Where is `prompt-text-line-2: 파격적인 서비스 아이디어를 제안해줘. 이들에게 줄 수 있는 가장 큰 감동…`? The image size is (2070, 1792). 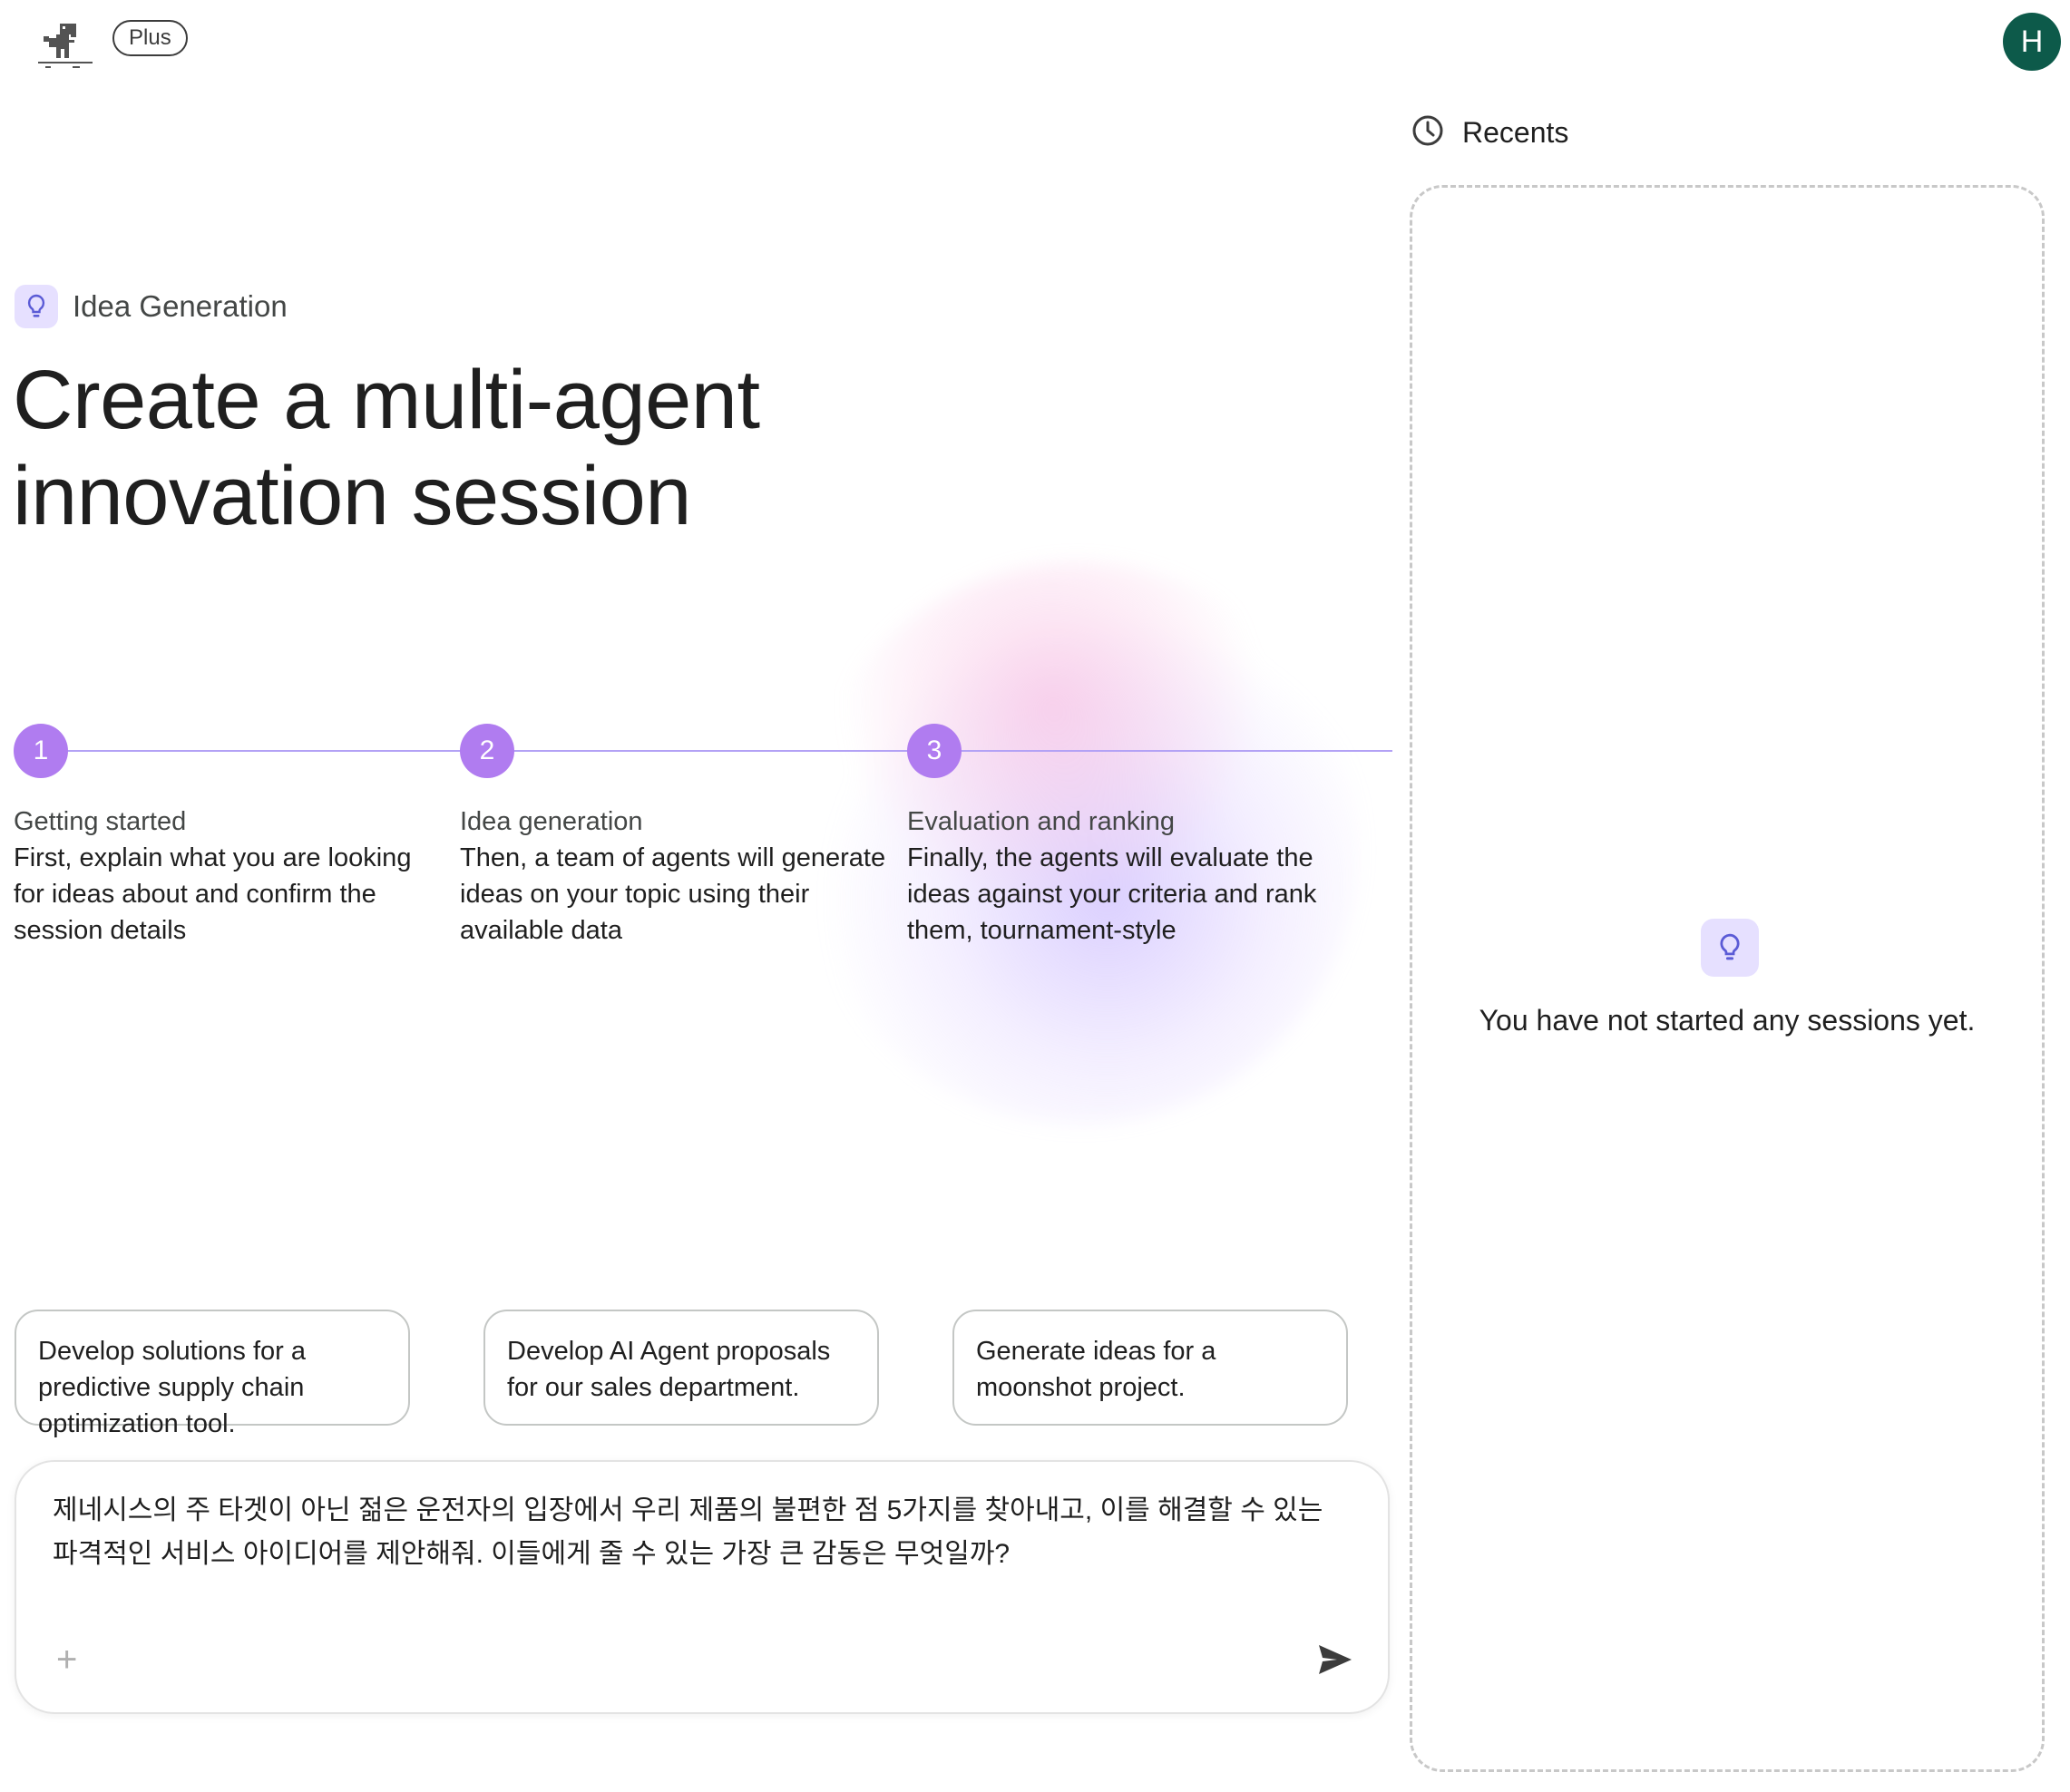 prompt-text-line-2: 파격적인 서비스 아이디어를 제안해줘. 이들에게 줄 수 있는 가장 큰 감동… is located at coordinates (532, 1554).